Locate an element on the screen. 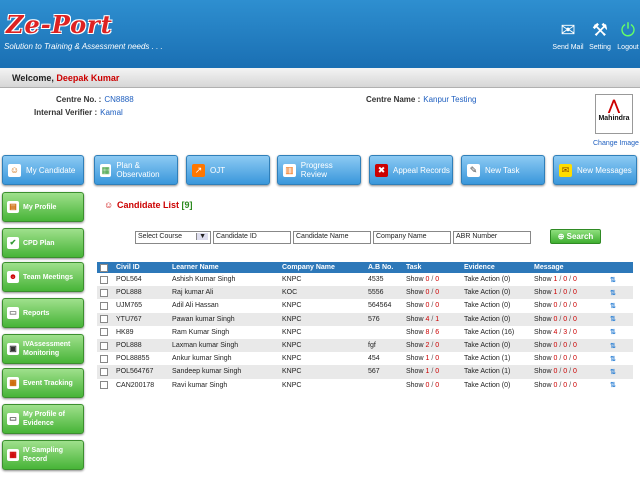  folder-icon: ▭ is located at coordinates (13, 419).